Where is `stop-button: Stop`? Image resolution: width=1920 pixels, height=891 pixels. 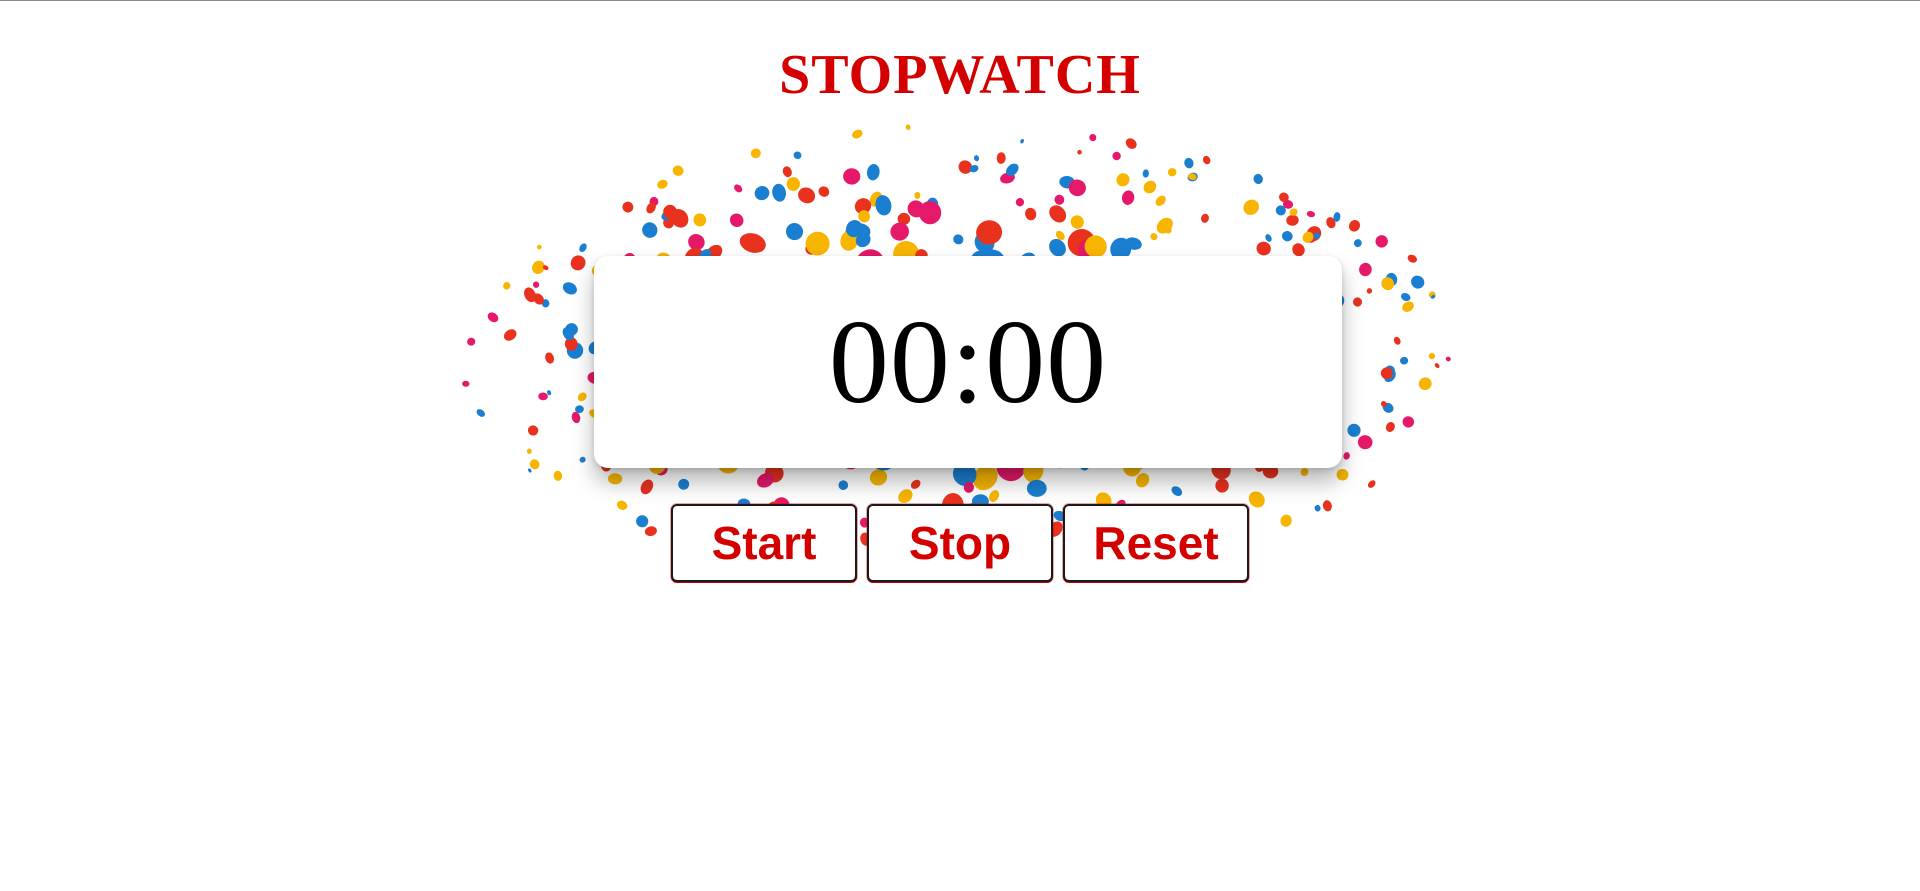 stop-button: Stop is located at coordinates (960, 543).